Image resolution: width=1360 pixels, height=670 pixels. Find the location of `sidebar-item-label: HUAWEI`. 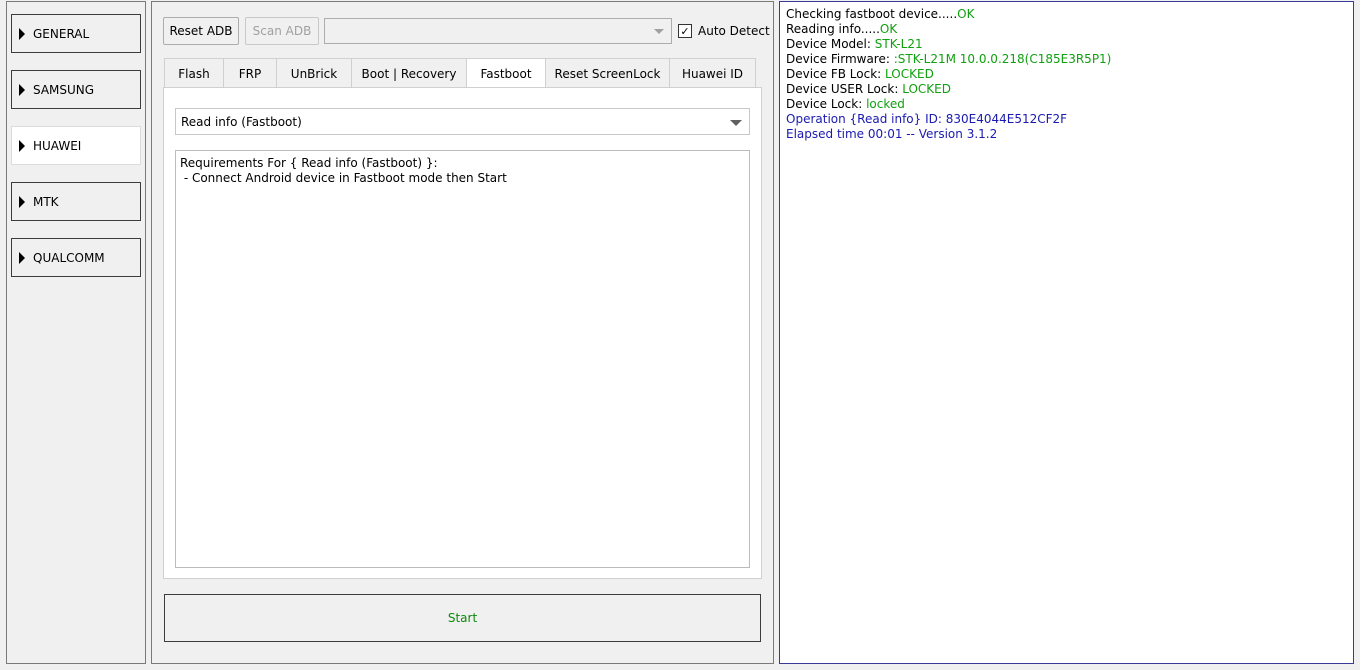

sidebar-item-label: HUAWEI is located at coordinates (57, 145).